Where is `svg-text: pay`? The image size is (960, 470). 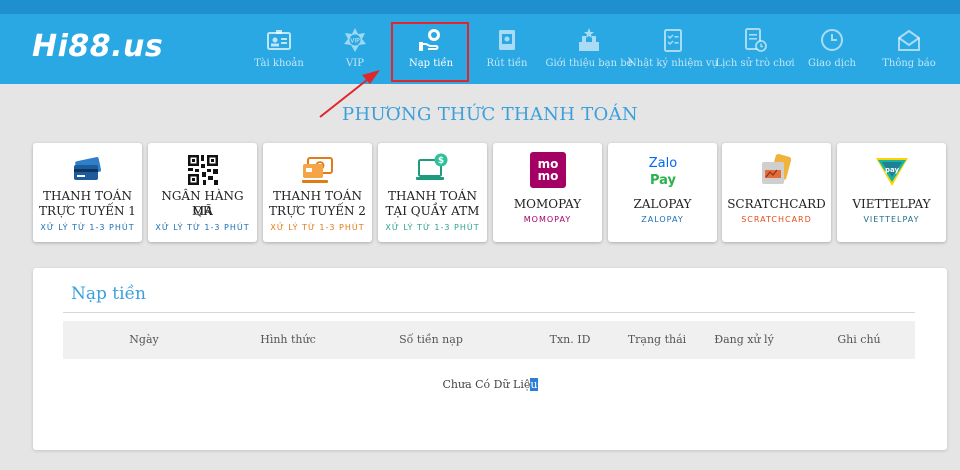
svg-text: pay is located at coordinates (891, 170).